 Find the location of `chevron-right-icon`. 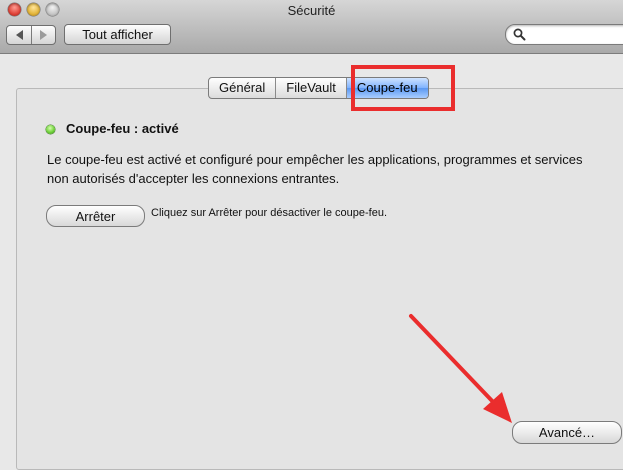

chevron-right-icon is located at coordinates (43, 35).